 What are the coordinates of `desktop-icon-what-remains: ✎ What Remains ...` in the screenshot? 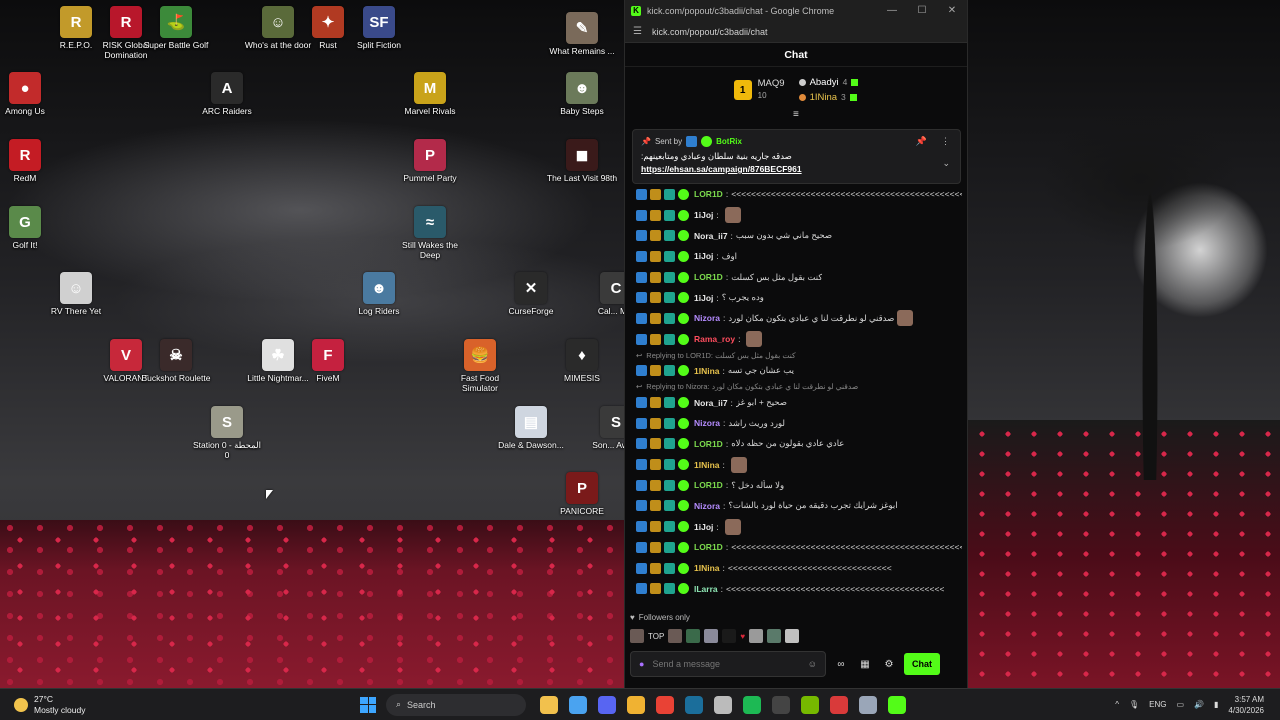 It's located at (582, 34).